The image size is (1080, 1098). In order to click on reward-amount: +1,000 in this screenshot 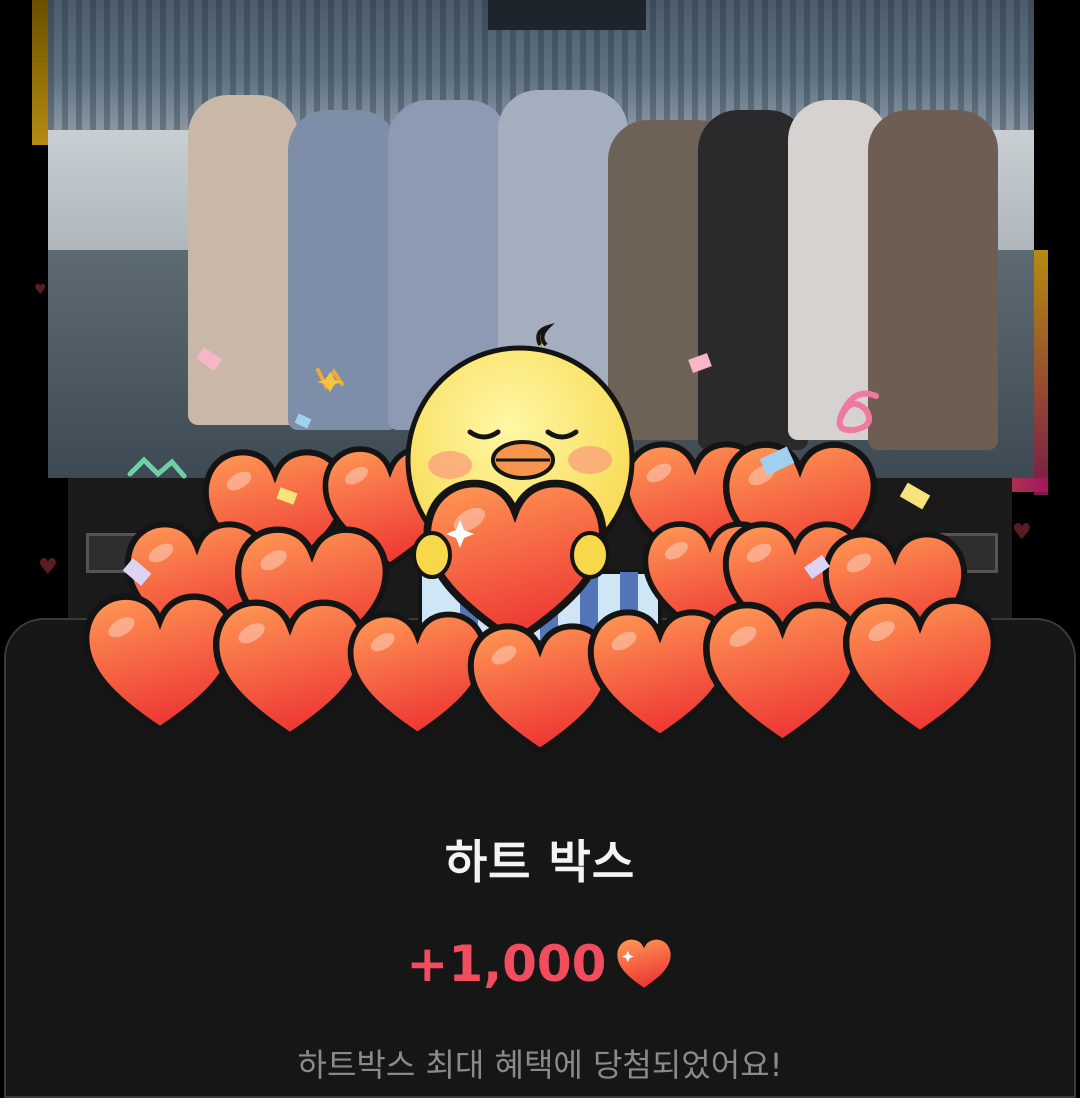, I will do `click(506, 964)`.